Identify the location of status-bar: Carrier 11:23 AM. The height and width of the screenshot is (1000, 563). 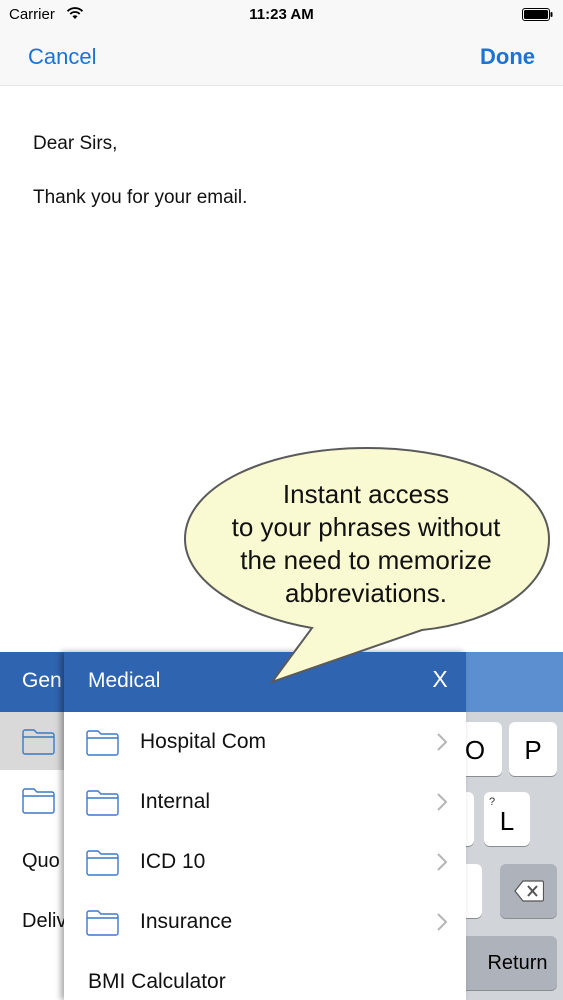
(281, 15).